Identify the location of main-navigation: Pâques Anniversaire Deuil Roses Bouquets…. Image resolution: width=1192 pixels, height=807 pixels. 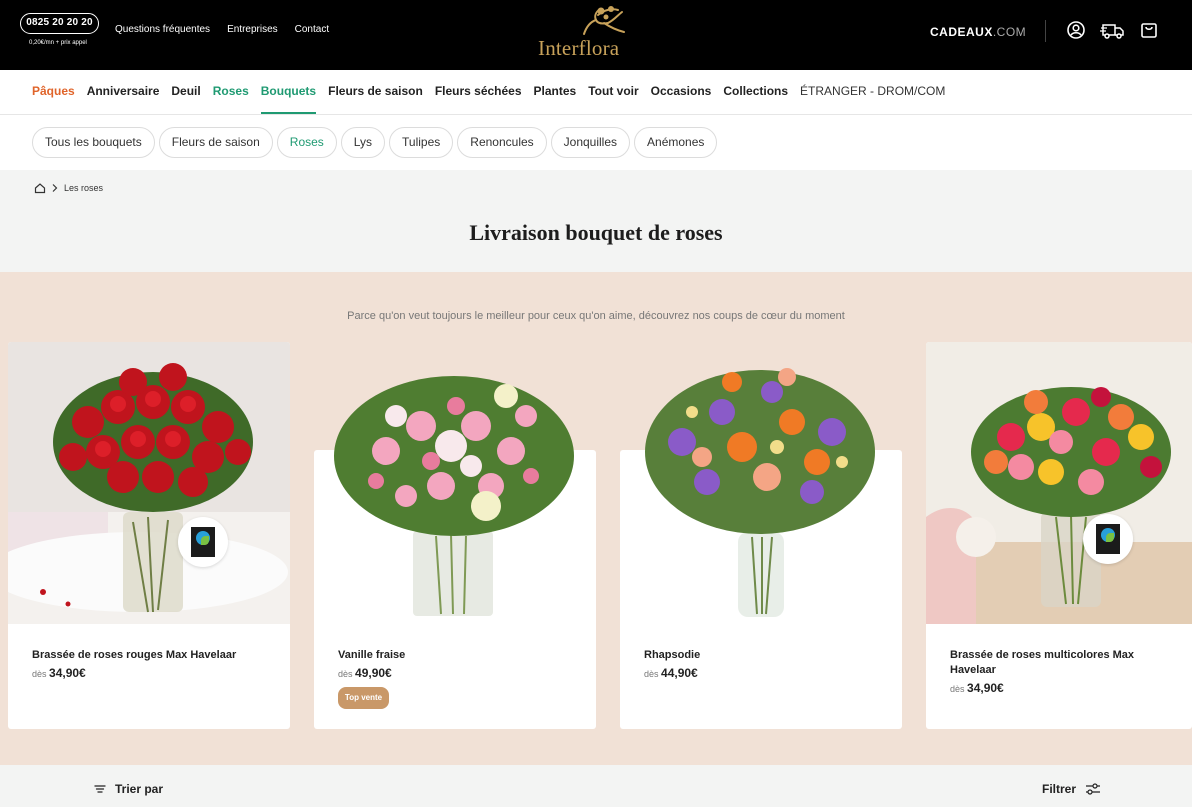
(596, 92).